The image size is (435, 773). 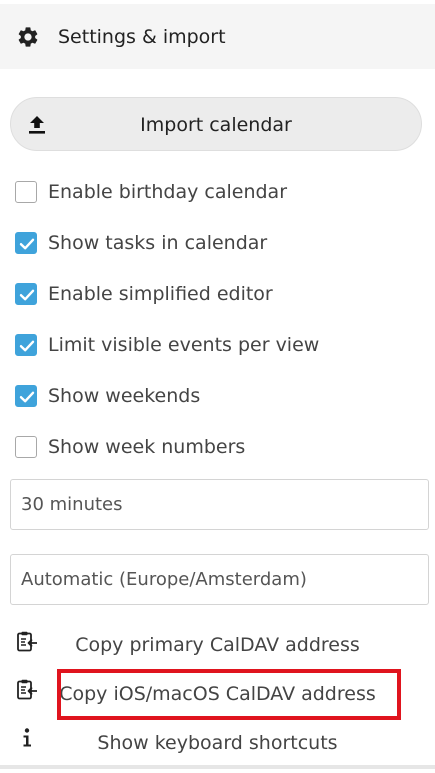 I want to click on bottom-divider, so click(x=217, y=767).